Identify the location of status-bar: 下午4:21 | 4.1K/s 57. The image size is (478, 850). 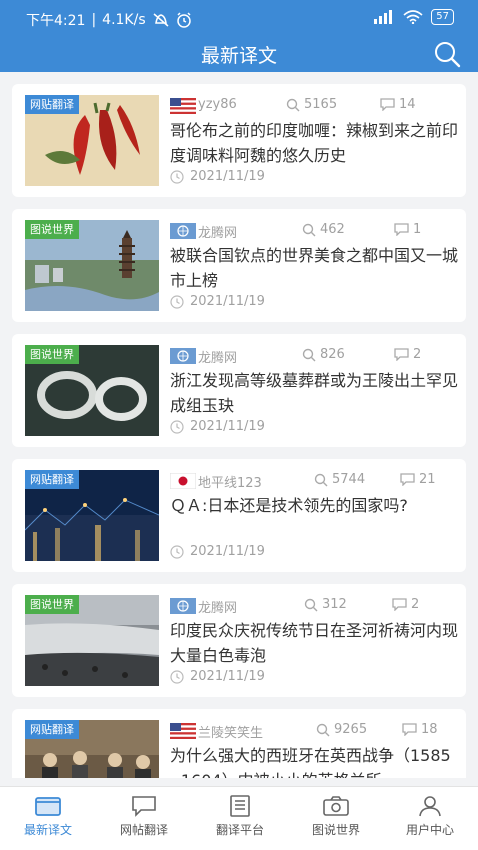
(239, 18).